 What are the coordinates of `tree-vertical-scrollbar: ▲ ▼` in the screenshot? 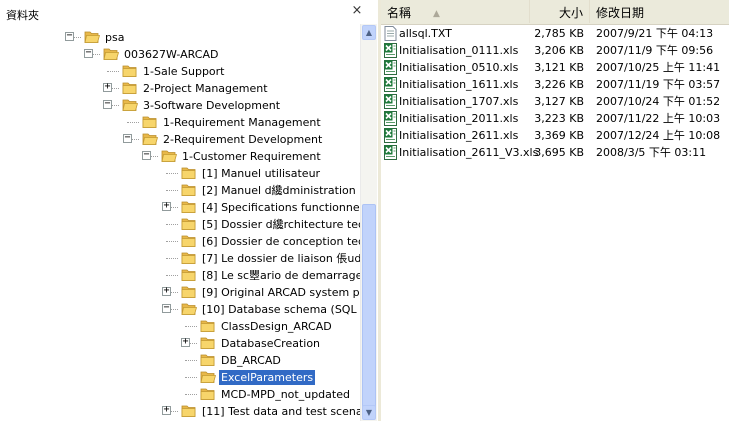 It's located at (368, 222).